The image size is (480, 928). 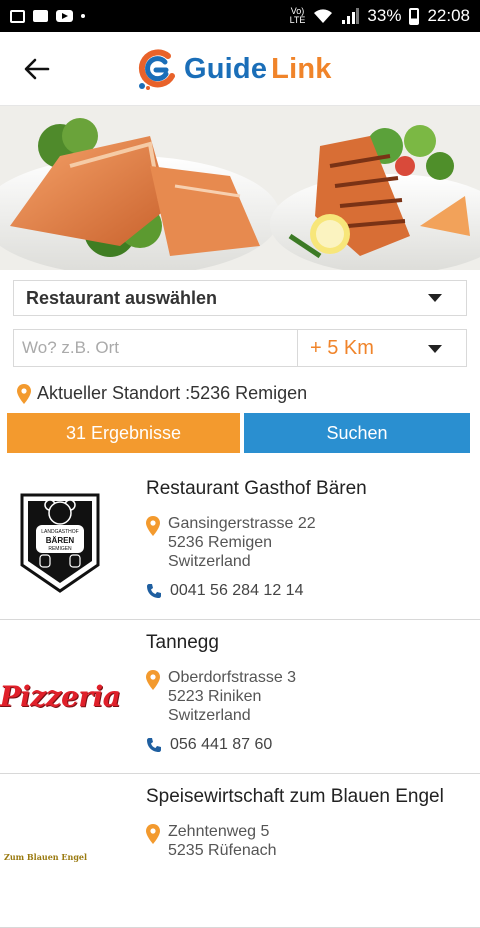 I want to click on logo-line-2: BÄREN, so click(x=60, y=540).